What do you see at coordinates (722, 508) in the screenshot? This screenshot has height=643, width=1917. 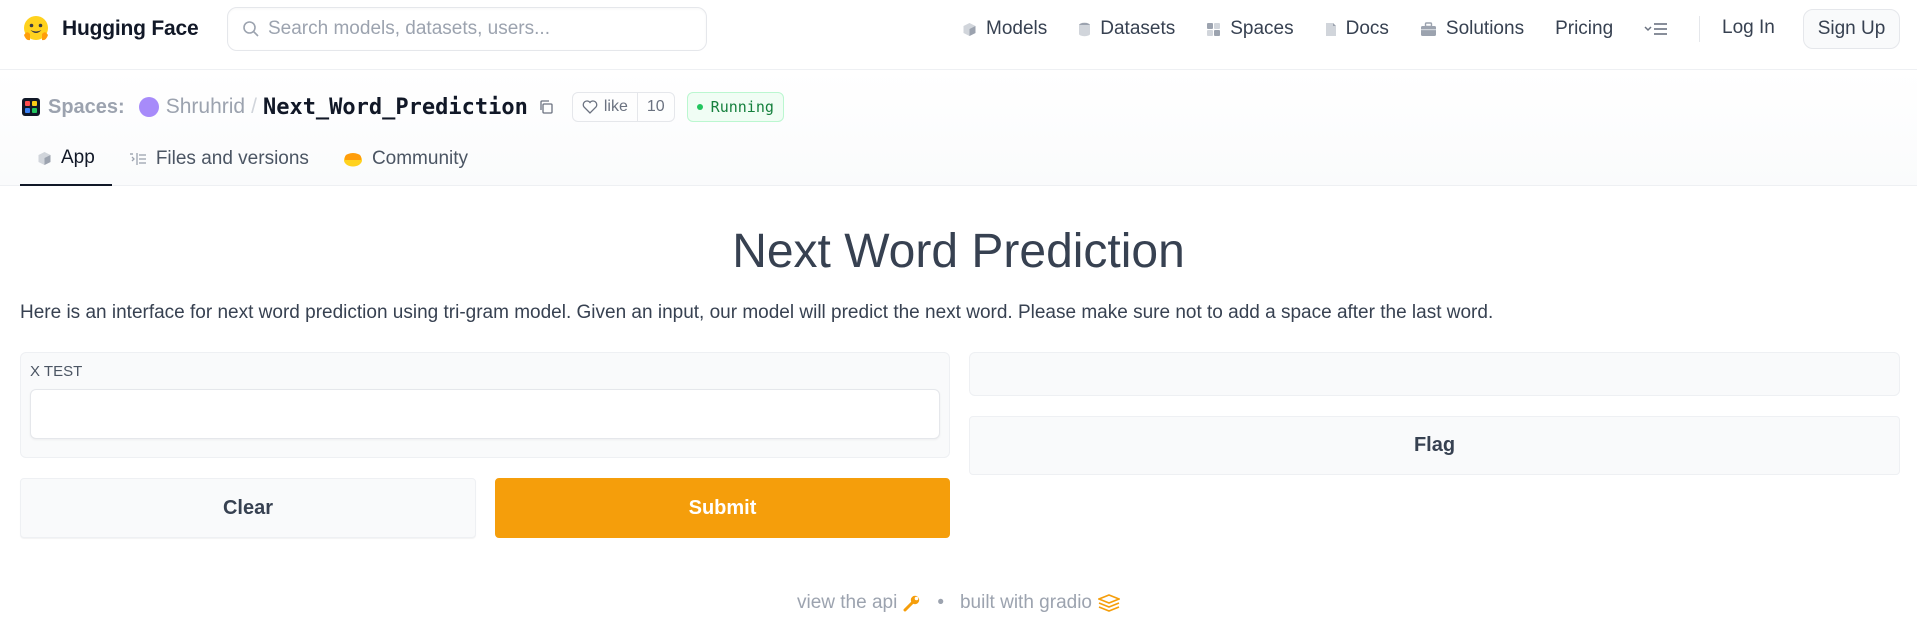 I see `submit-button: Submit` at bounding box center [722, 508].